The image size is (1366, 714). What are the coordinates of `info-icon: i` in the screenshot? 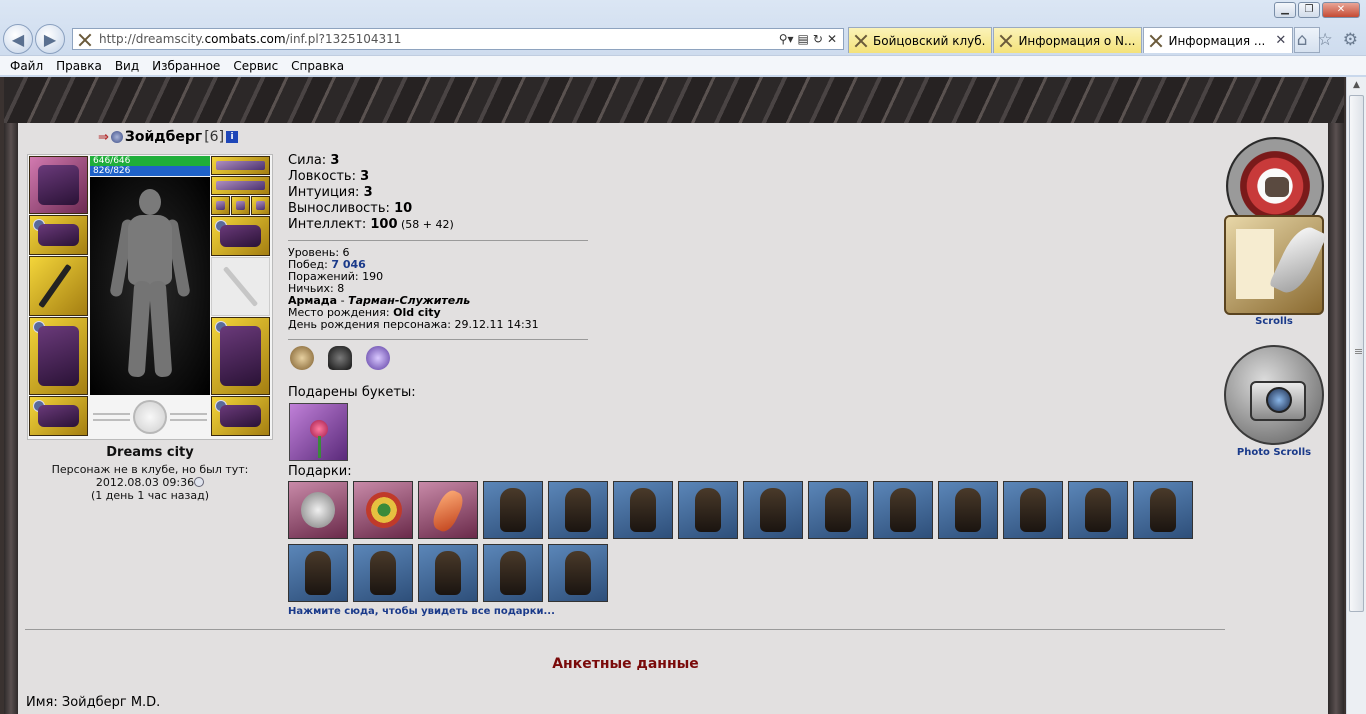 It's located at (232, 137).